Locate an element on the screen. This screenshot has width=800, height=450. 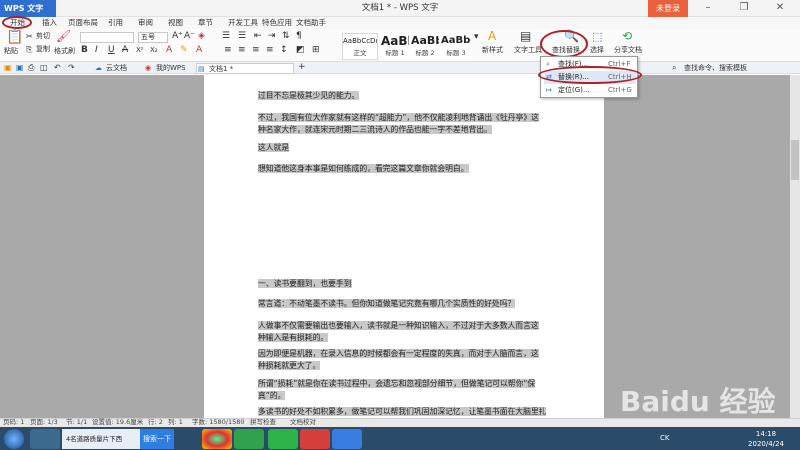
clock-date: 2020/4/24 is located at coordinates (766, 444).